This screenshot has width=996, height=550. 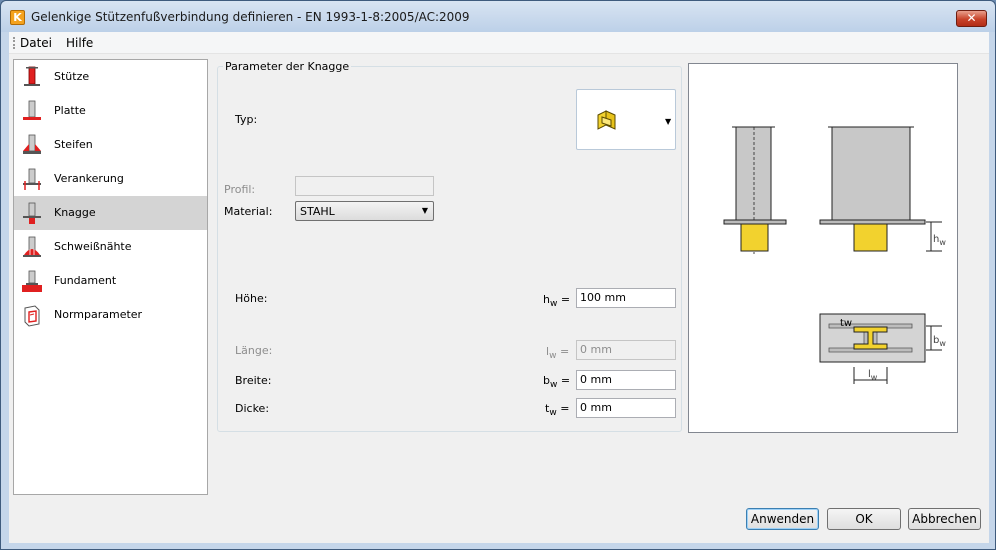 I want to click on hw-dimension-label: hw, so click(x=939, y=240).